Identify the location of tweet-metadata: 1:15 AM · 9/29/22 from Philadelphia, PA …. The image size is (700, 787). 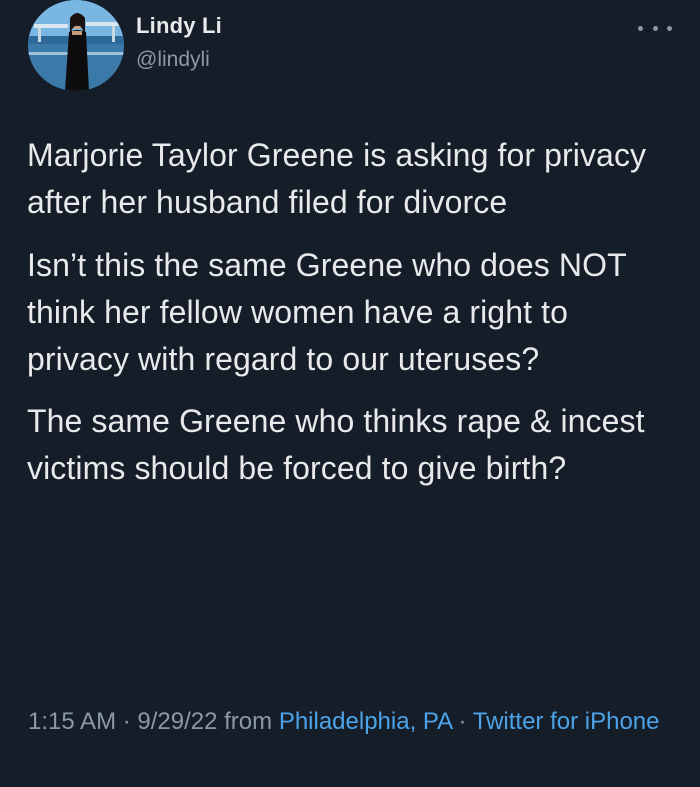
(353, 722).